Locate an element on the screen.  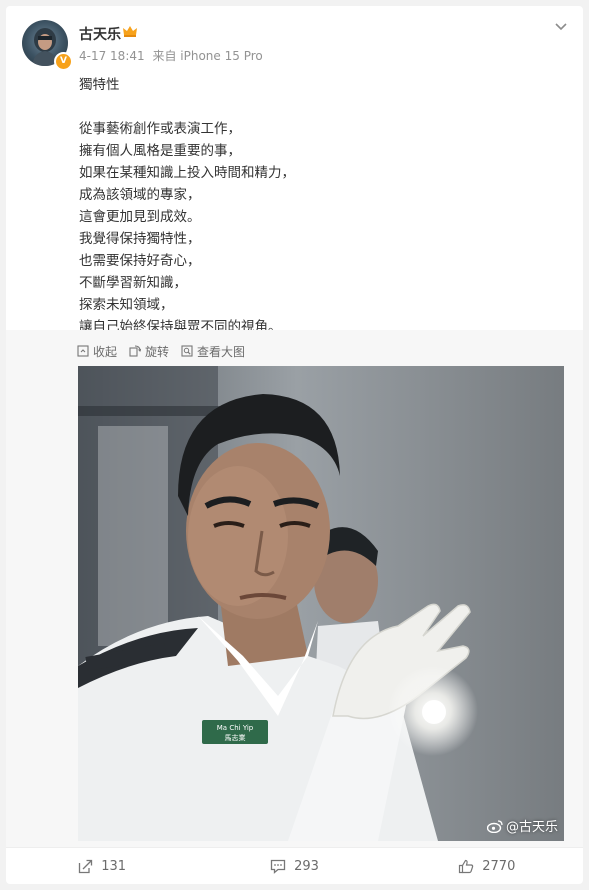
rotate-label: 旋转 is located at coordinates (157, 351).